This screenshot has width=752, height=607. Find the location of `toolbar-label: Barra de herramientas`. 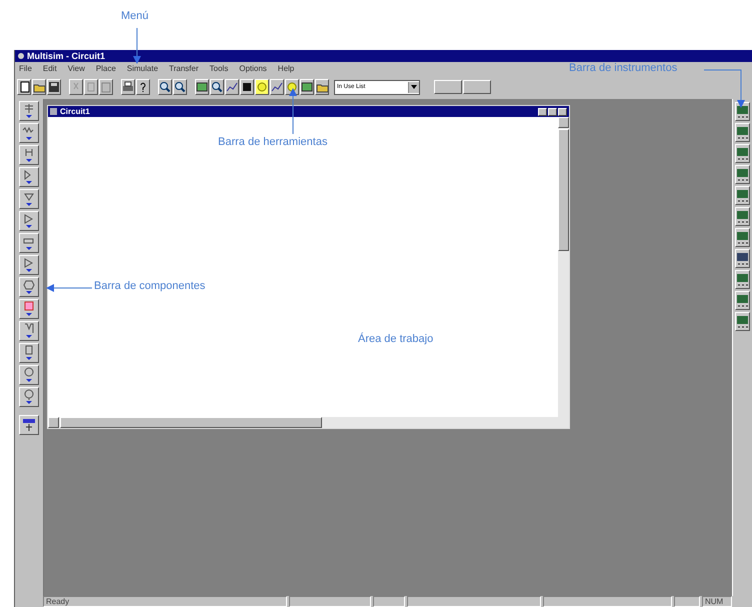

toolbar-label: Barra de herramientas is located at coordinates (273, 142).